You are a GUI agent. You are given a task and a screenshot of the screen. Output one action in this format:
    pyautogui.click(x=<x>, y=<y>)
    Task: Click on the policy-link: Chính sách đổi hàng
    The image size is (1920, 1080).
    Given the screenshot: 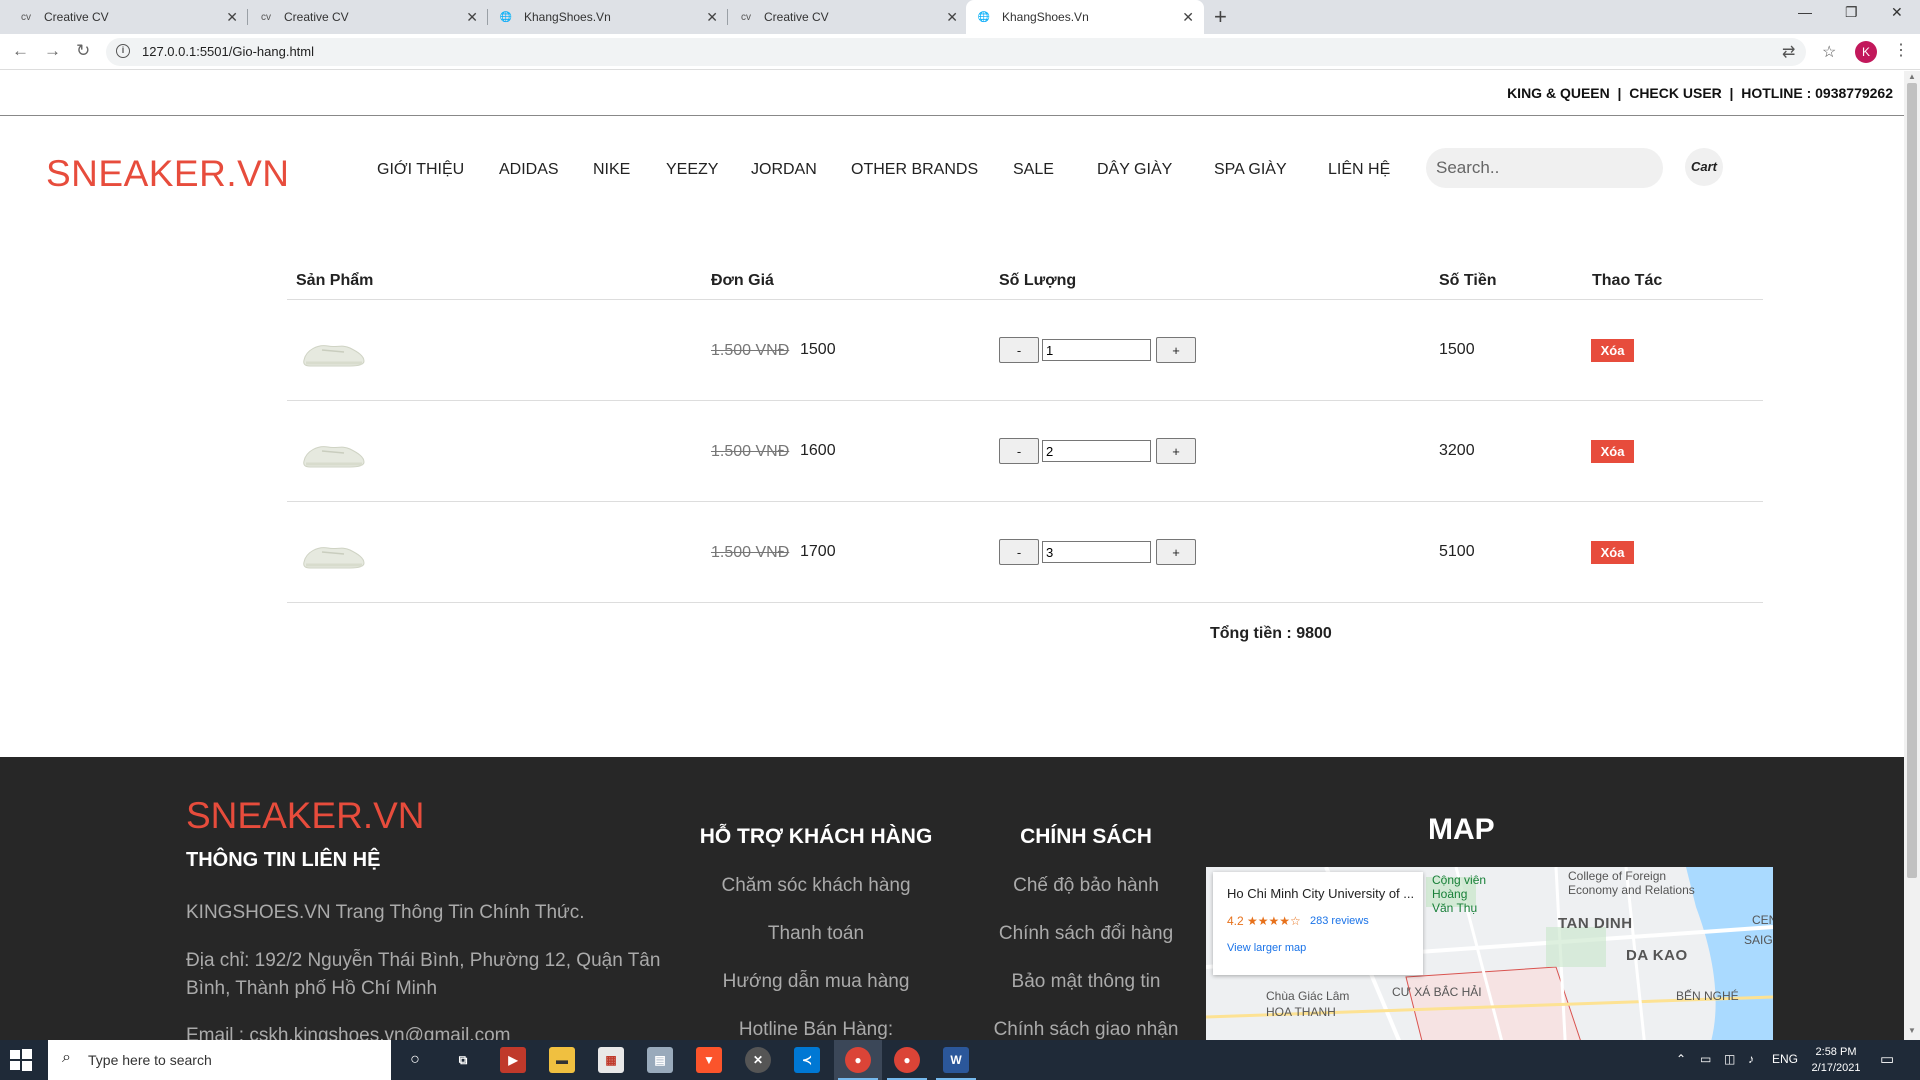 What is the action you would take?
    pyautogui.click(x=1086, y=934)
    